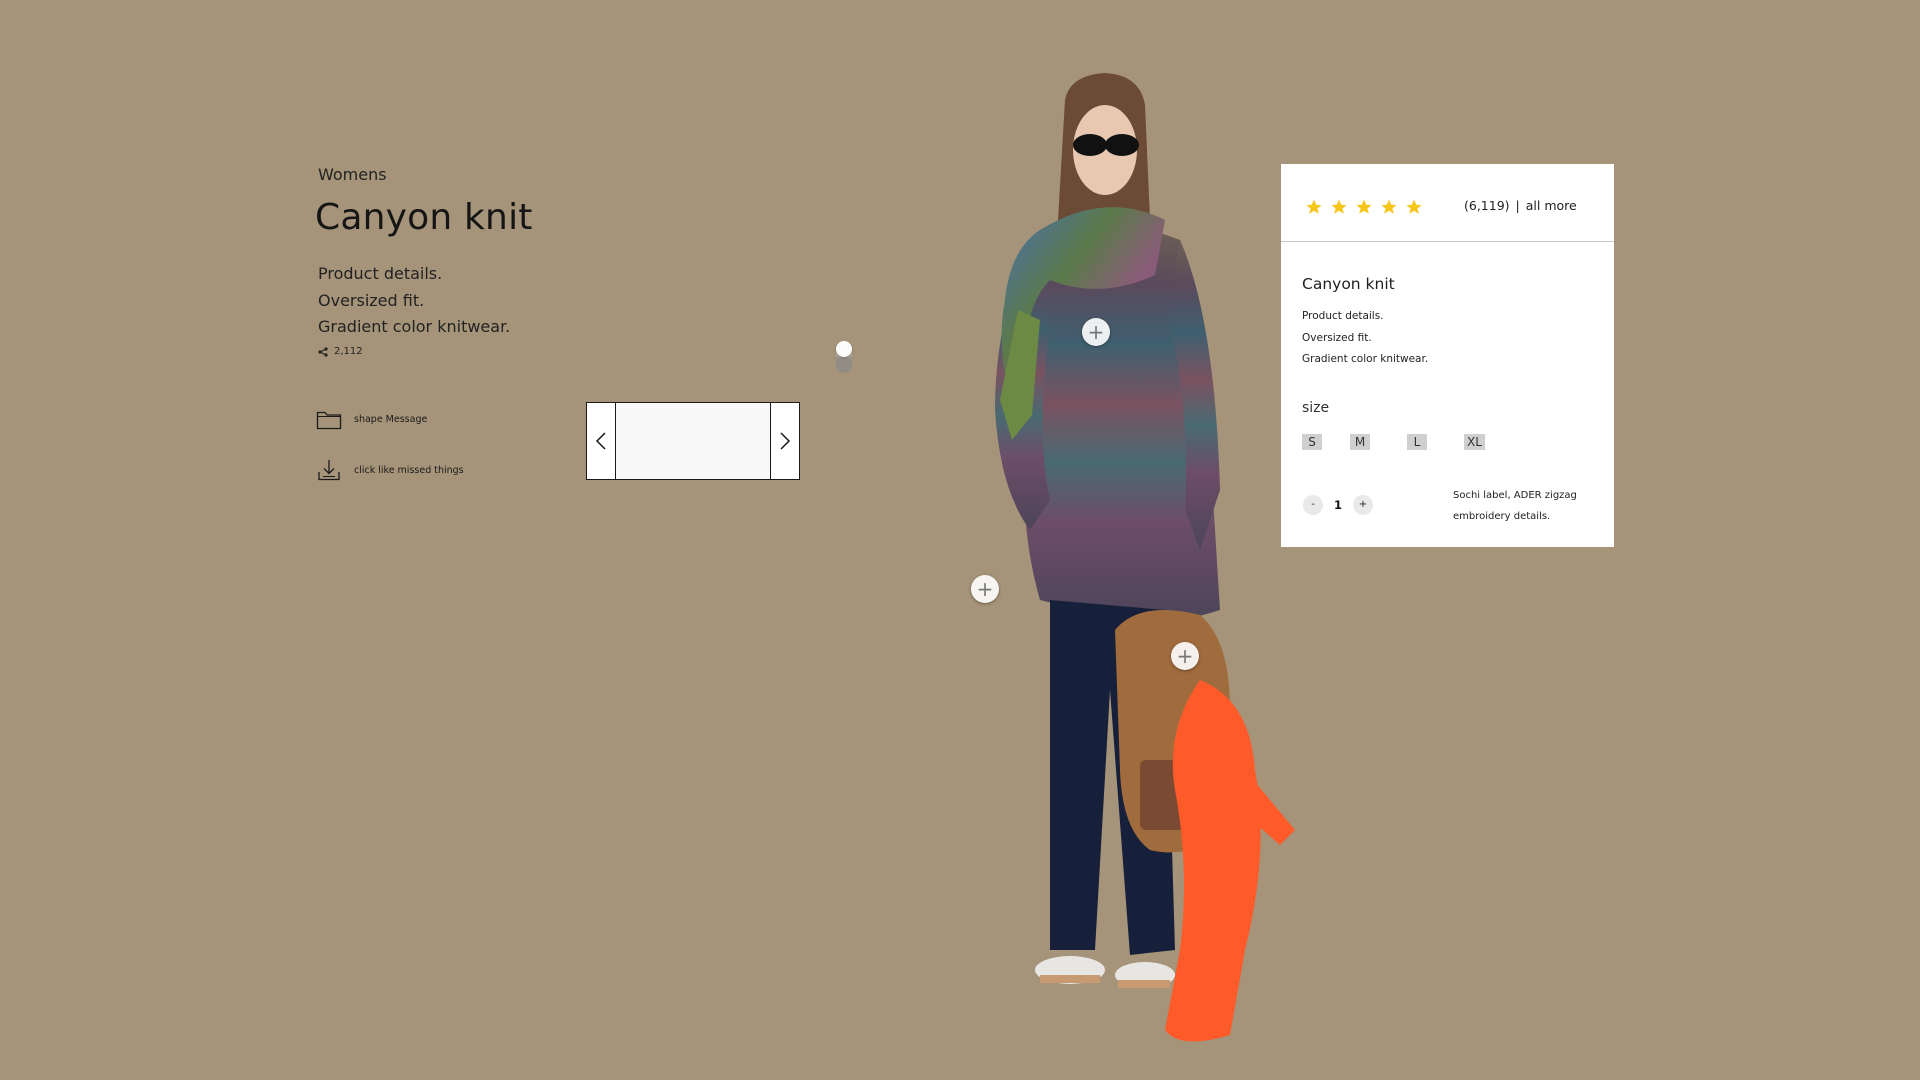  I want to click on size-option-l: L, so click(1417, 442).